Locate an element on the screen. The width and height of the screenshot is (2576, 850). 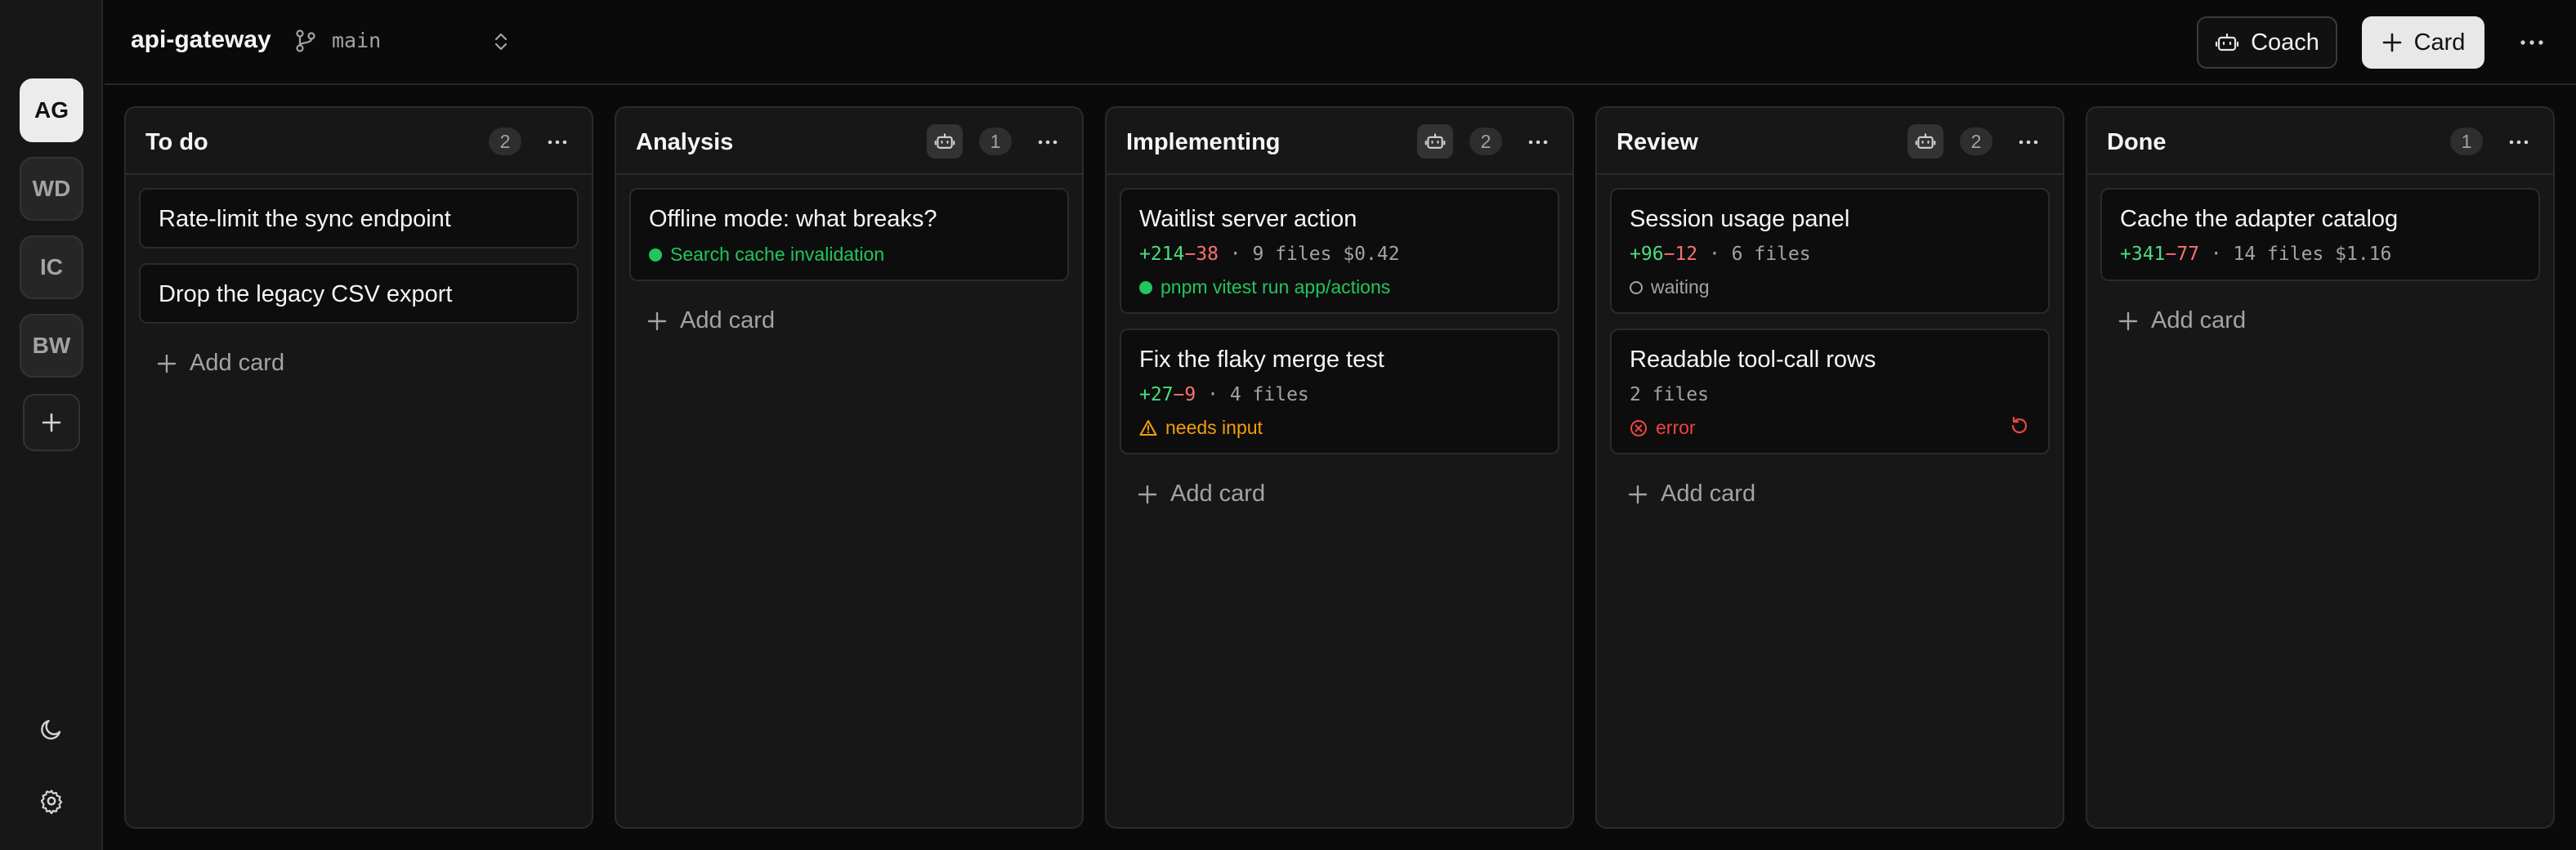
card-meta: 2 files is located at coordinates (1669, 395).